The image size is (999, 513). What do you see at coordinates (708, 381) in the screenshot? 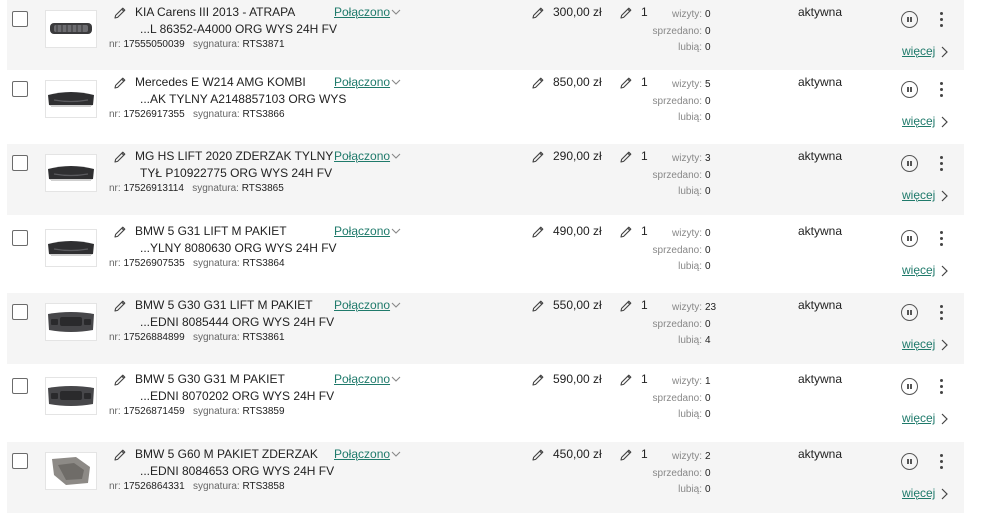
I see `visits-count: 1` at bounding box center [708, 381].